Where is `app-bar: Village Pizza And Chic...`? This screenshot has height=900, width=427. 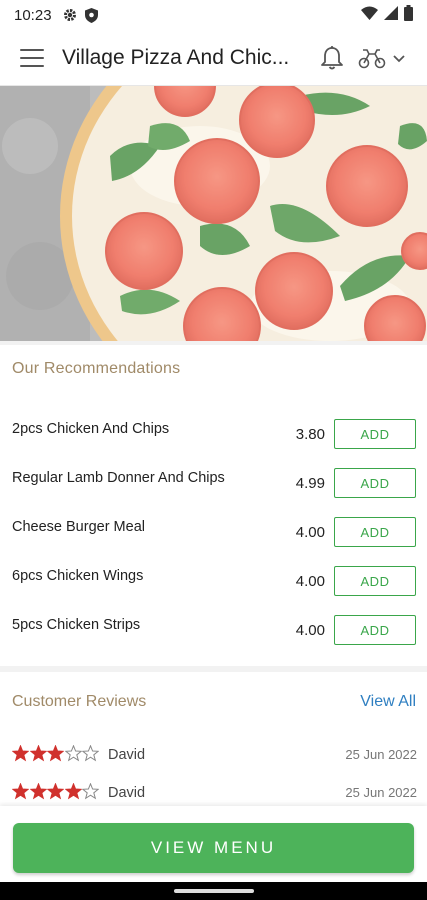 app-bar: Village Pizza And Chic... is located at coordinates (213, 58).